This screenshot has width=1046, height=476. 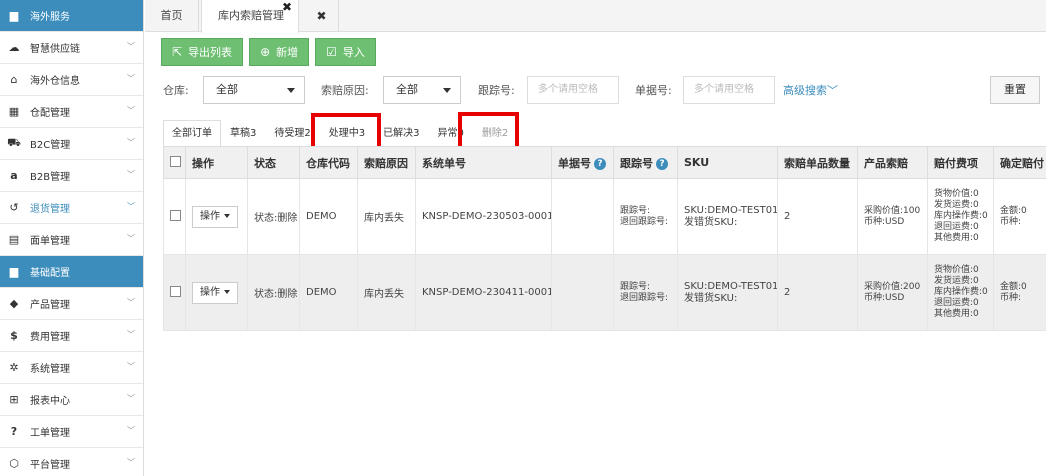 What do you see at coordinates (14, 239) in the screenshot?
I see `document-icon: ▤` at bounding box center [14, 239].